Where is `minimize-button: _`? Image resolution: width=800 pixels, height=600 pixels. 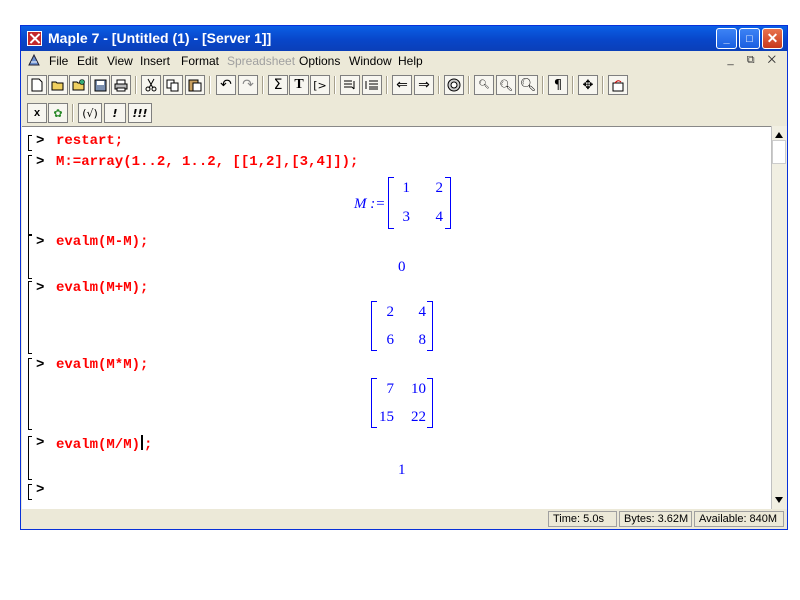
minimize-button: _ is located at coordinates (726, 38).